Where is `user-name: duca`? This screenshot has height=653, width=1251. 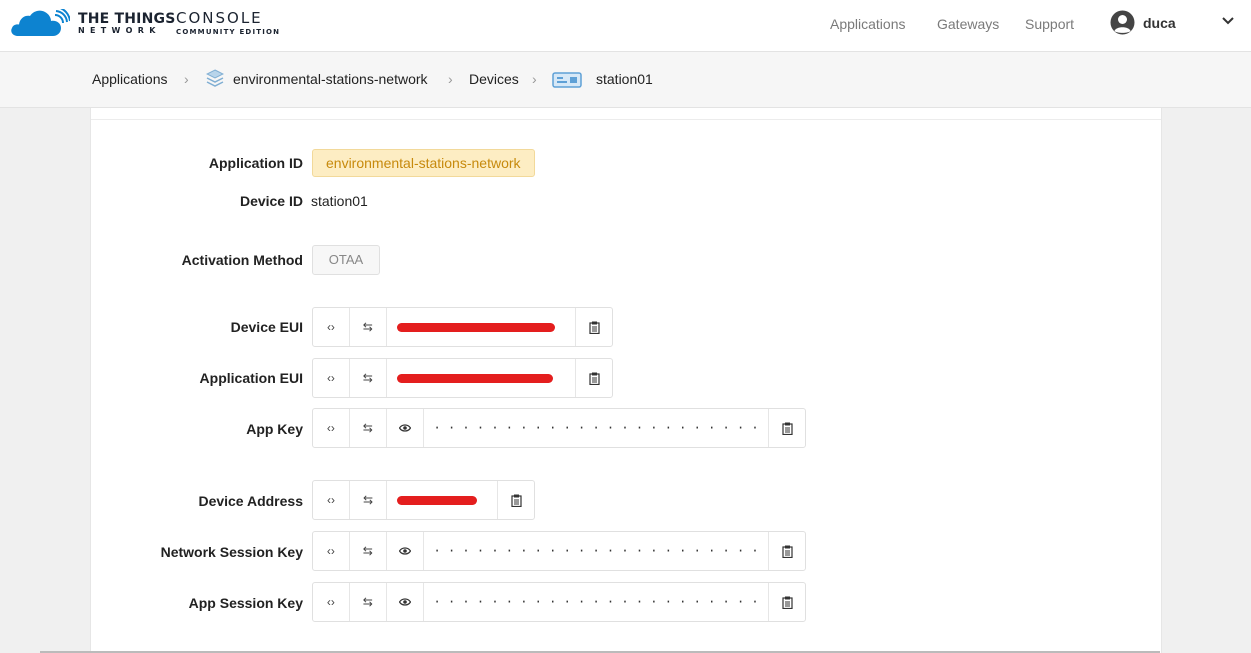
user-name: duca is located at coordinates (1159, 22).